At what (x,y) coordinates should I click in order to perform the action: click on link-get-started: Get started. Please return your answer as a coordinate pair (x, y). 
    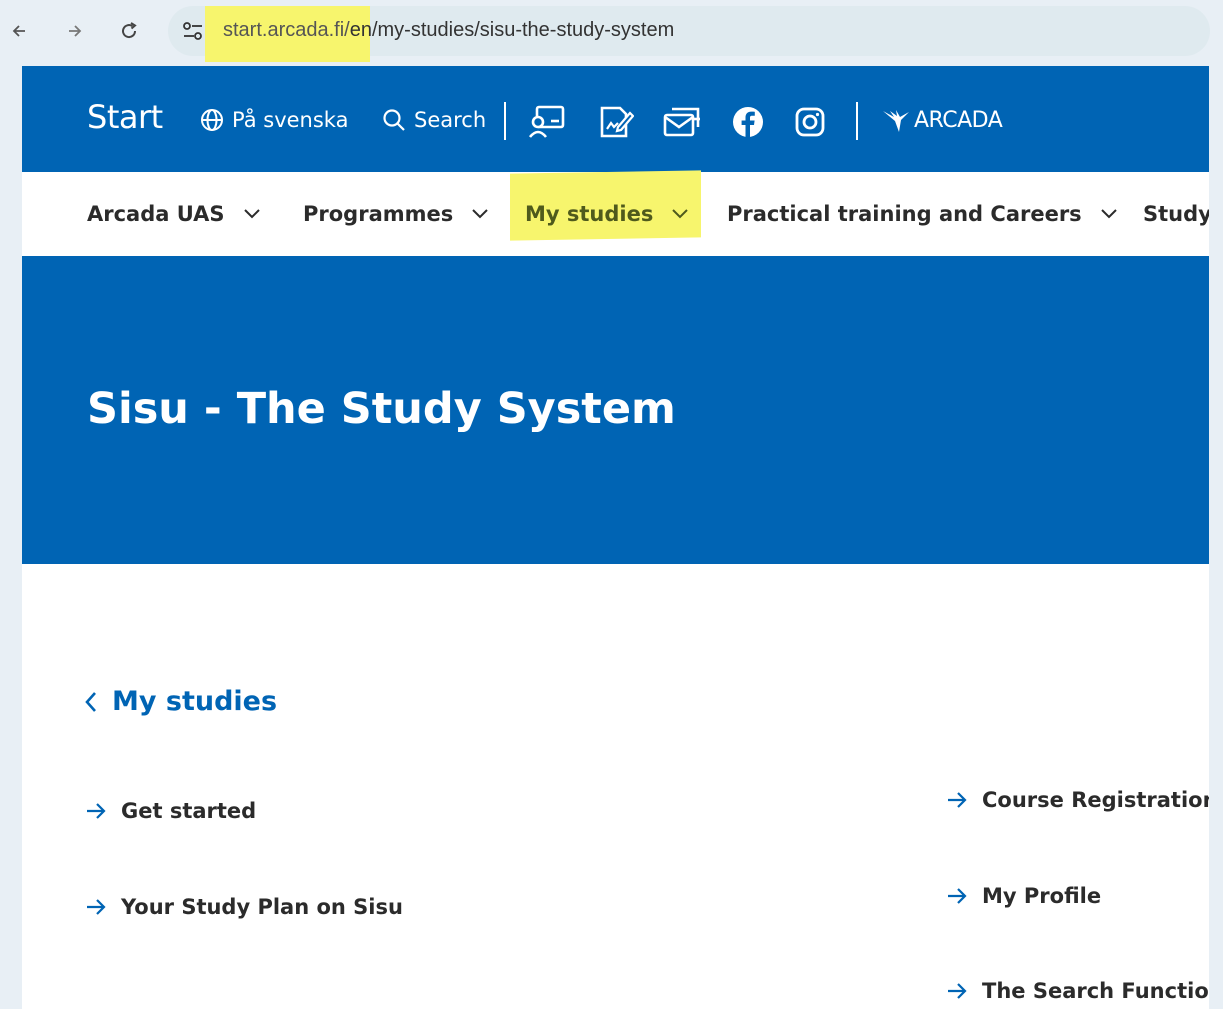
    Looking at the image, I should click on (170, 811).